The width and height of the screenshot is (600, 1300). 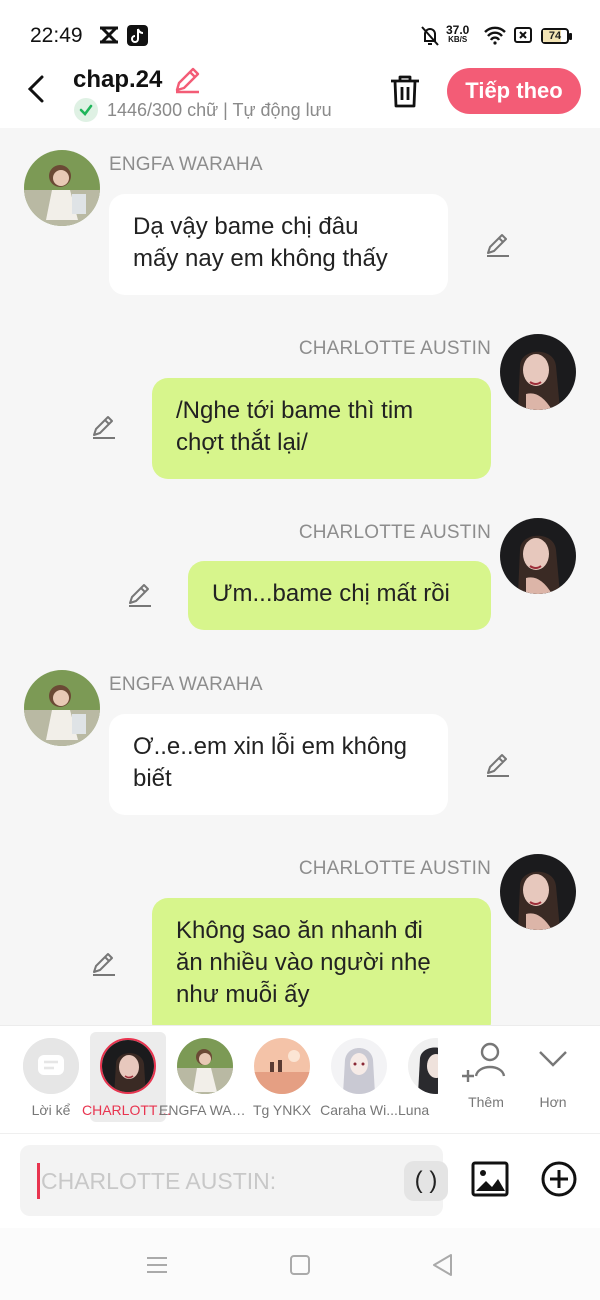 What do you see at coordinates (152, 778) in the screenshot?
I see `message-line: biết` at bounding box center [152, 778].